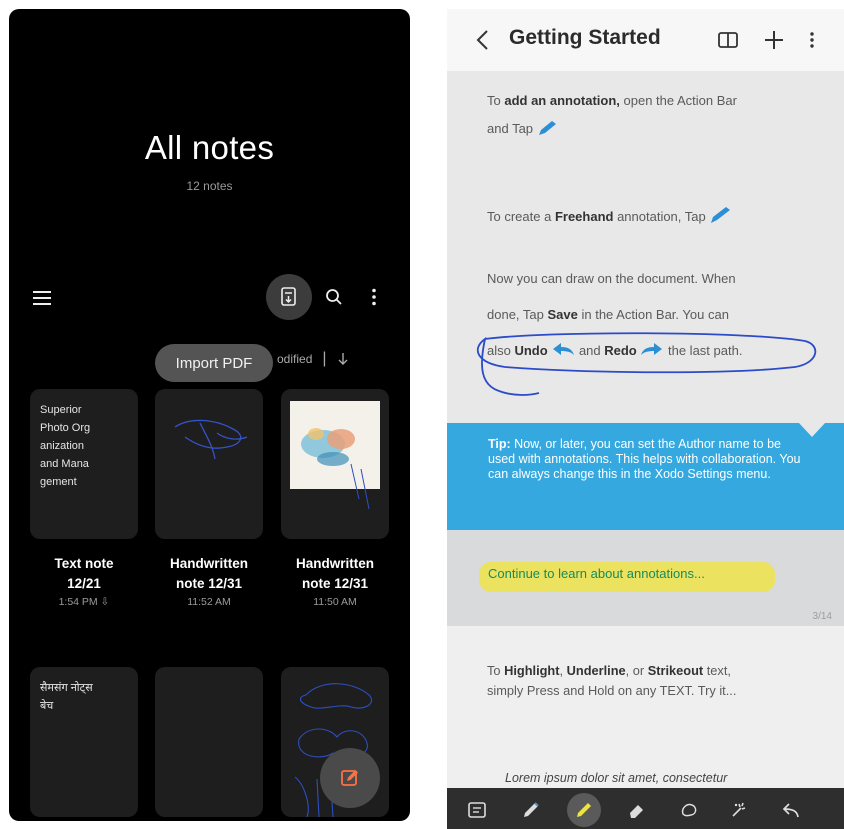  What do you see at coordinates (510, 128) in the screenshot?
I see `text: and Tap` at bounding box center [510, 128].